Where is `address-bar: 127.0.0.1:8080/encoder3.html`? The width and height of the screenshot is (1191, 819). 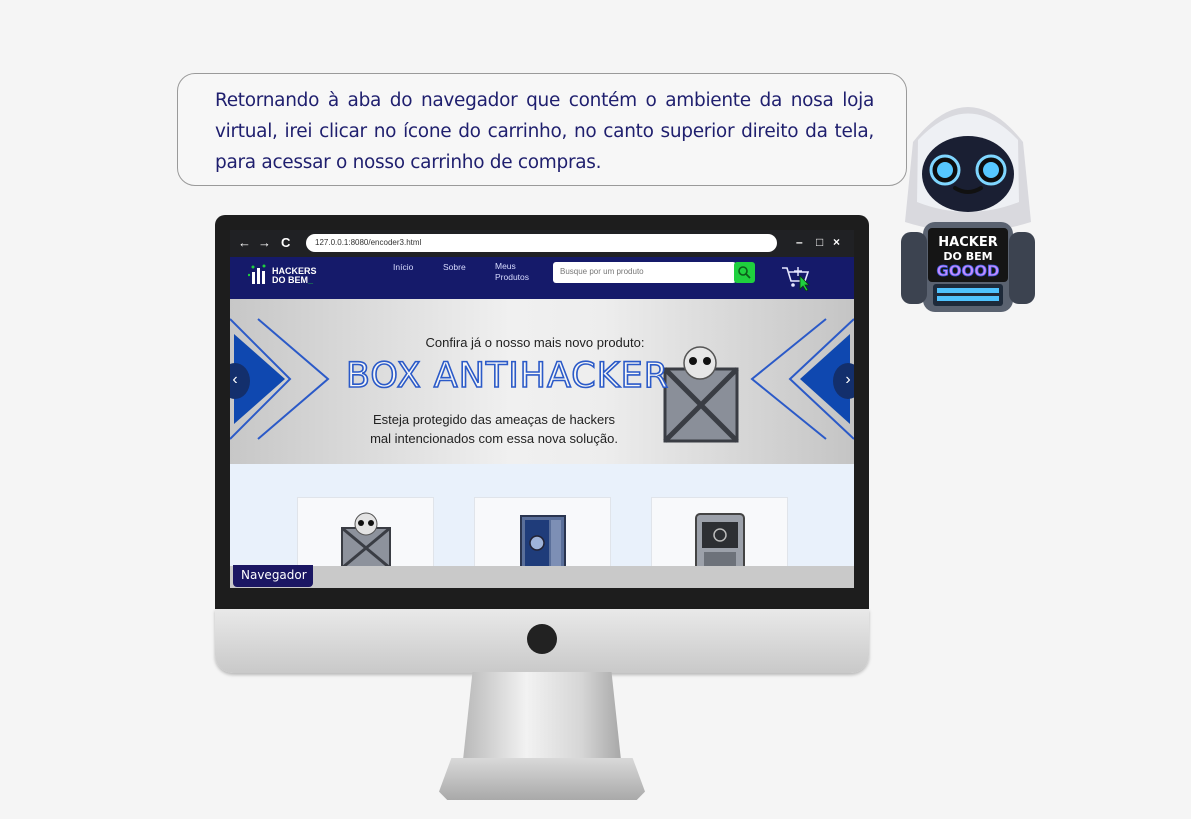 address-bar: 127.0.0.1:8080/encoder3.html is located at coordinates (541, 243).